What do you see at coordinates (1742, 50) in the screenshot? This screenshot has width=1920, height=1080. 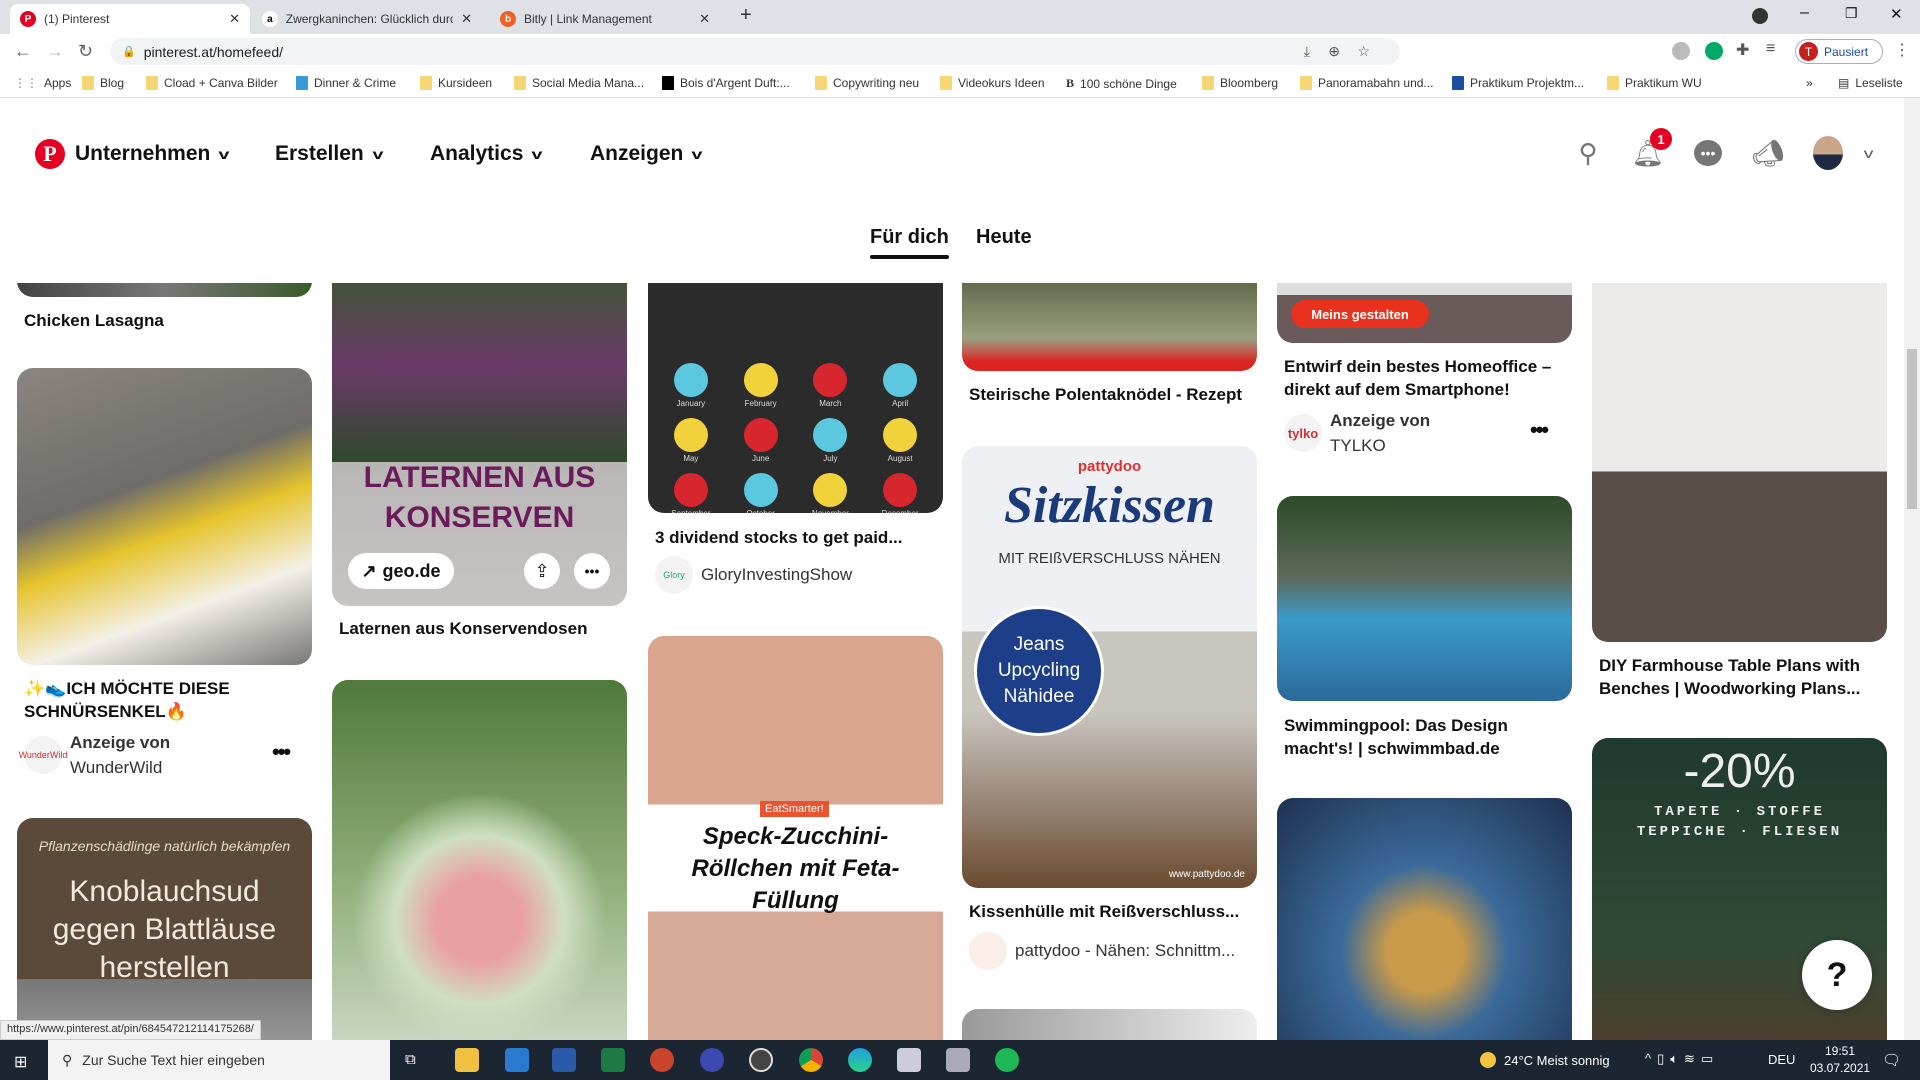 I see `extensions-icon: ✚` at bounding box center [1742, 50].